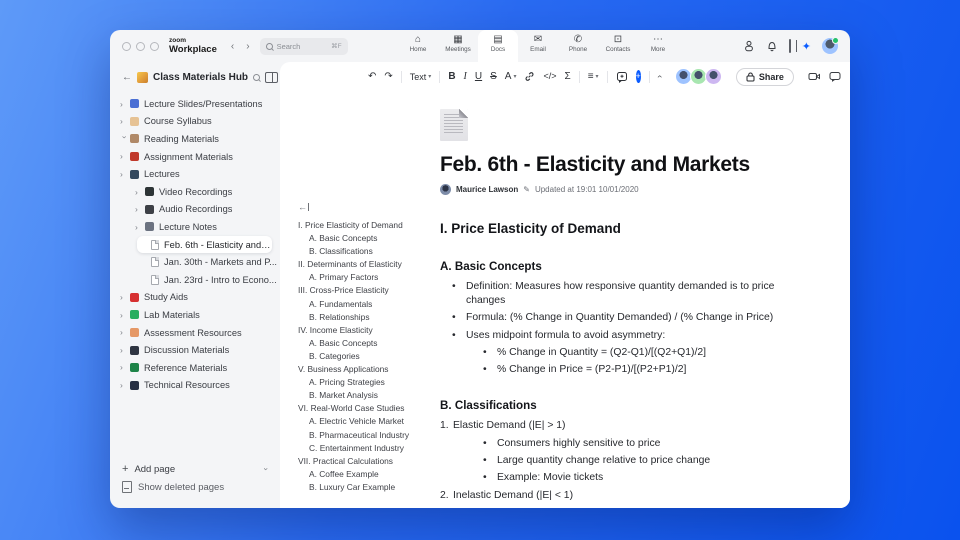 The width and height of the screenshot is (960, 540). I want to click on sidebar-item: › Lab Materials, so click(195, 315).